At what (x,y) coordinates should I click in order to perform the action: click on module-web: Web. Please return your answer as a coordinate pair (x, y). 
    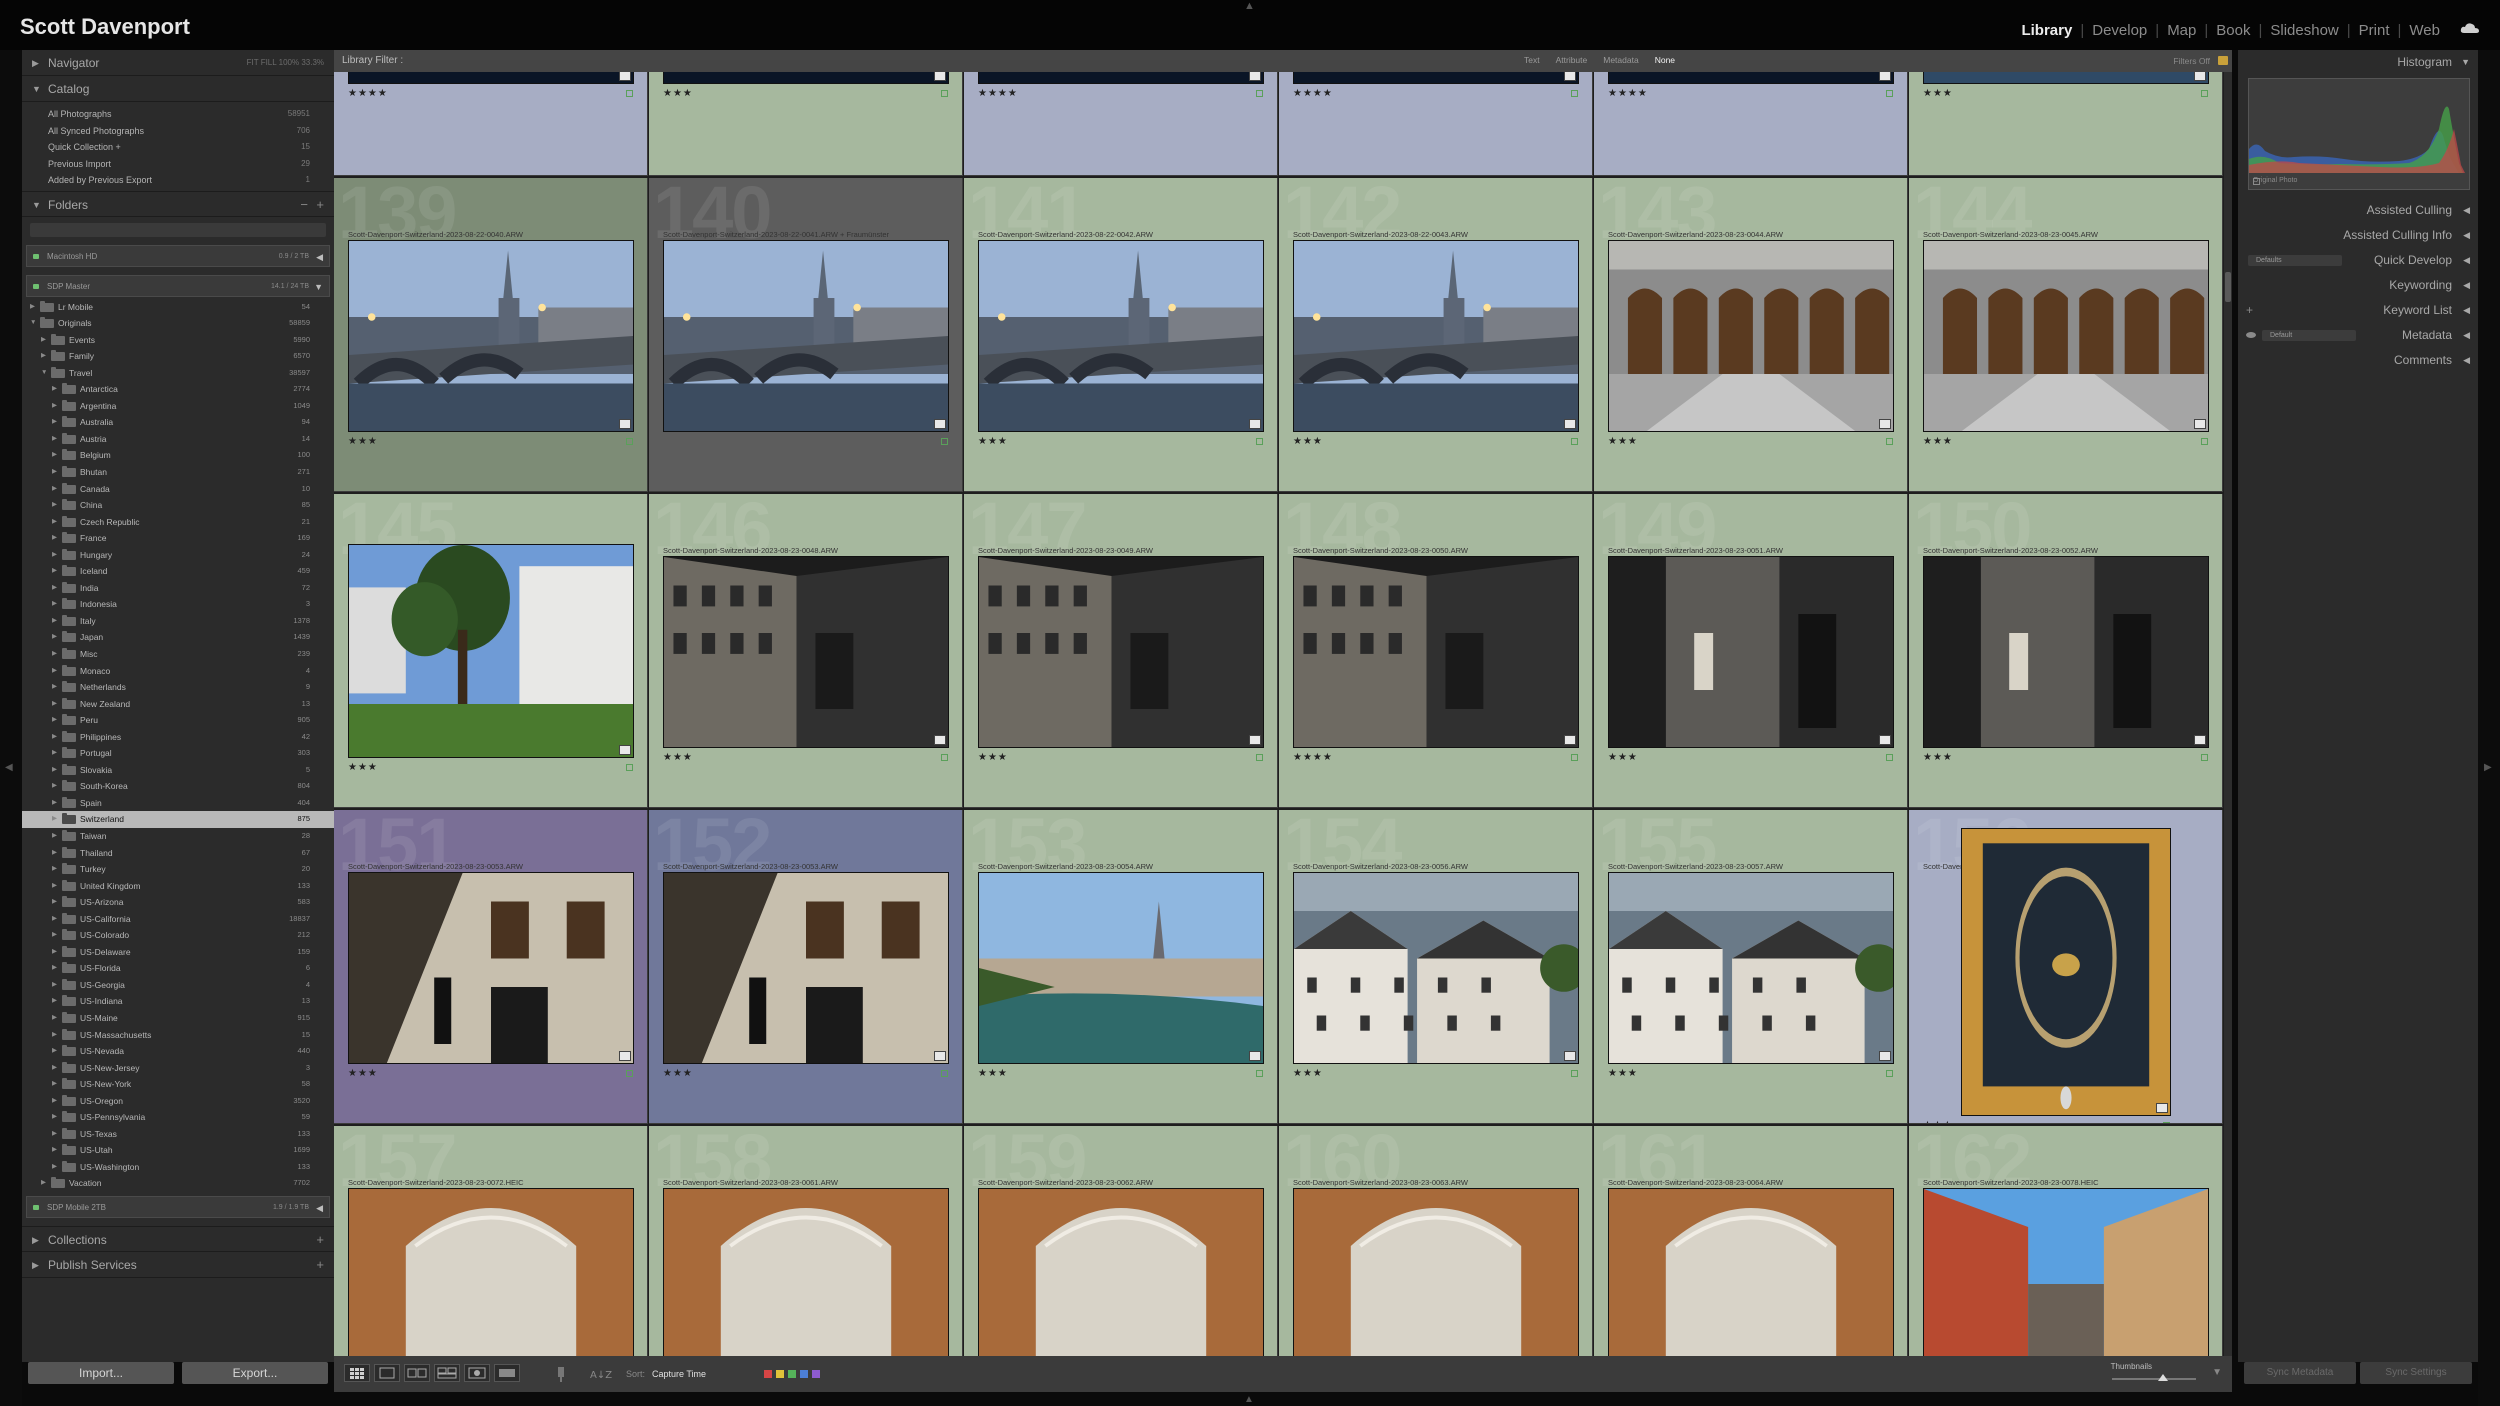
    Looking at the image, I should click on (2424, 30).